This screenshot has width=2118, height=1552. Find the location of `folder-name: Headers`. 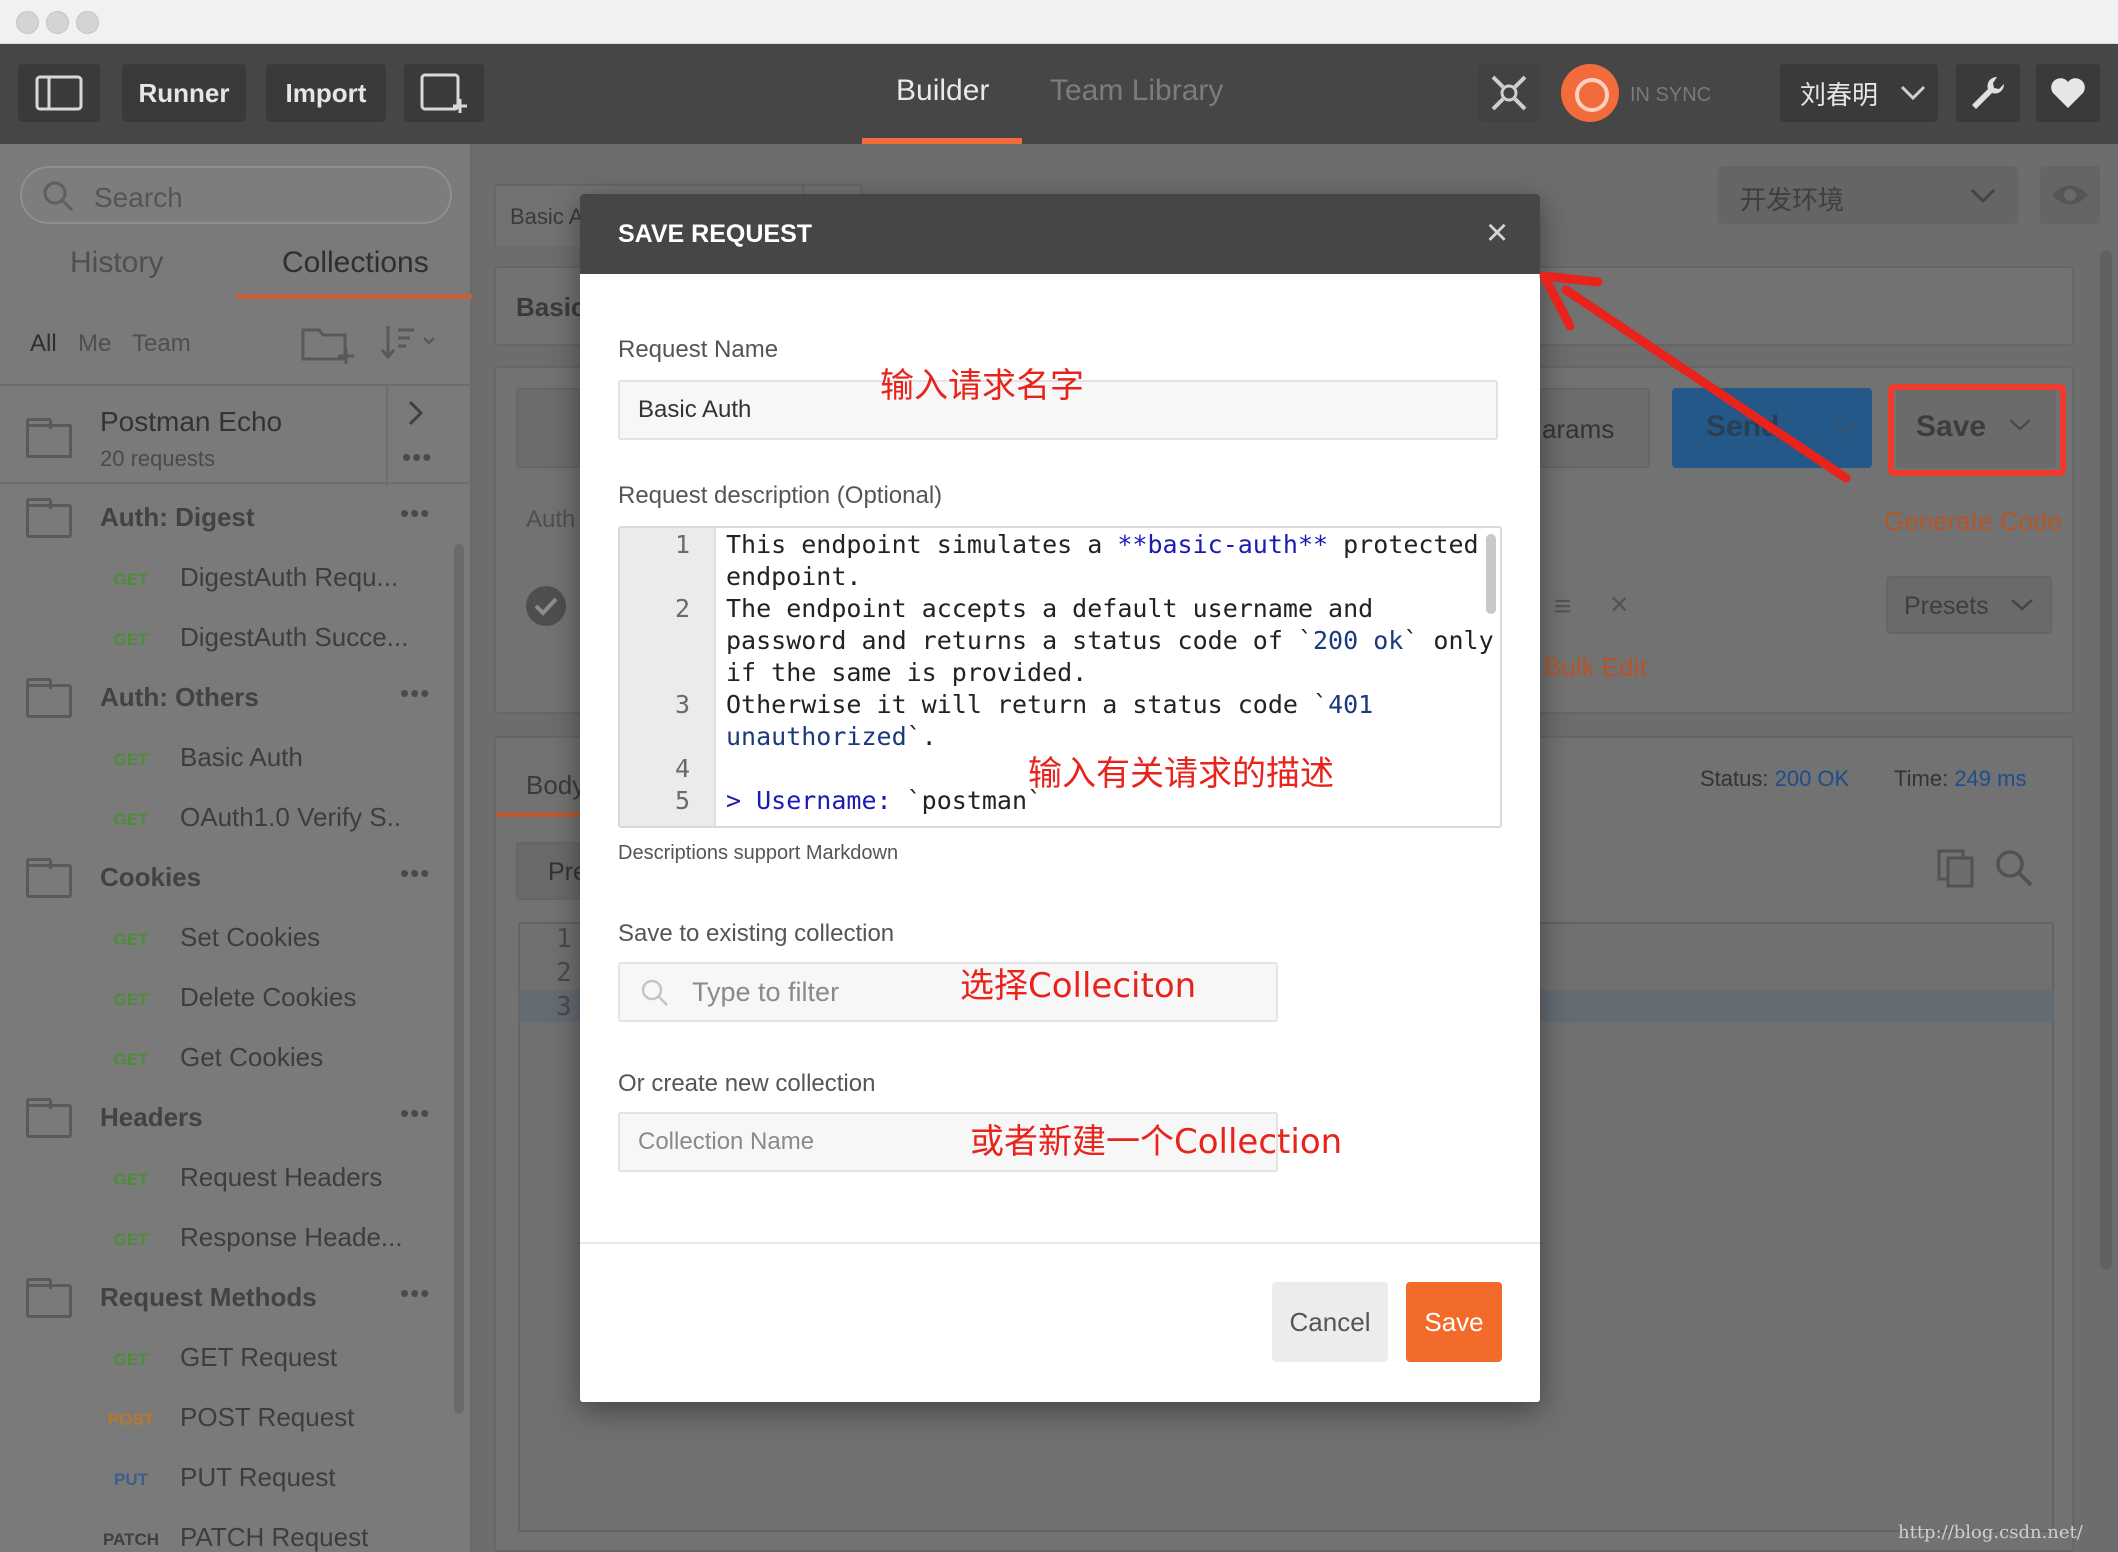

folder-name: Headers is located at coordinates (151, 1117).